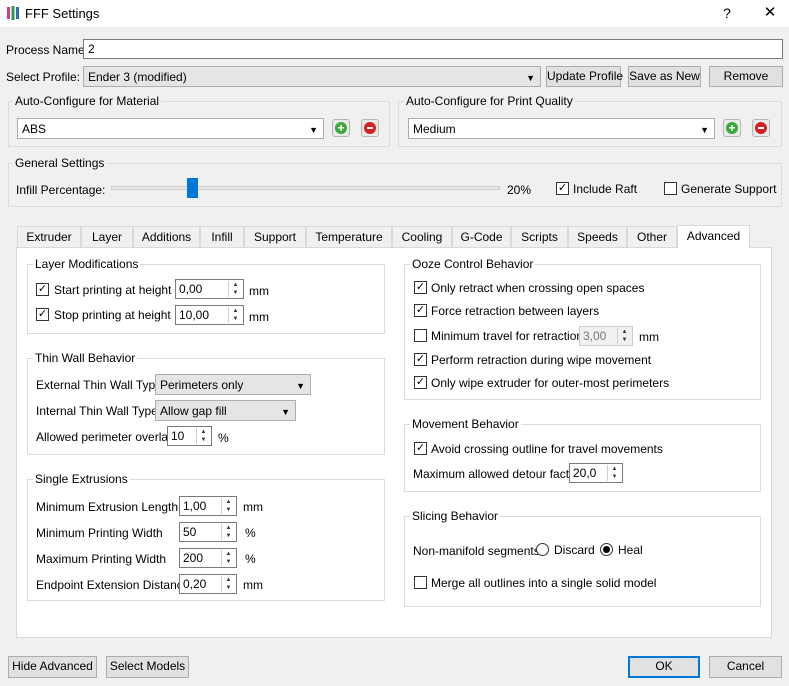  Describe the element at coordinates (147, 667) in the screenshot. I see `select-models-button: Select Models` at that location.